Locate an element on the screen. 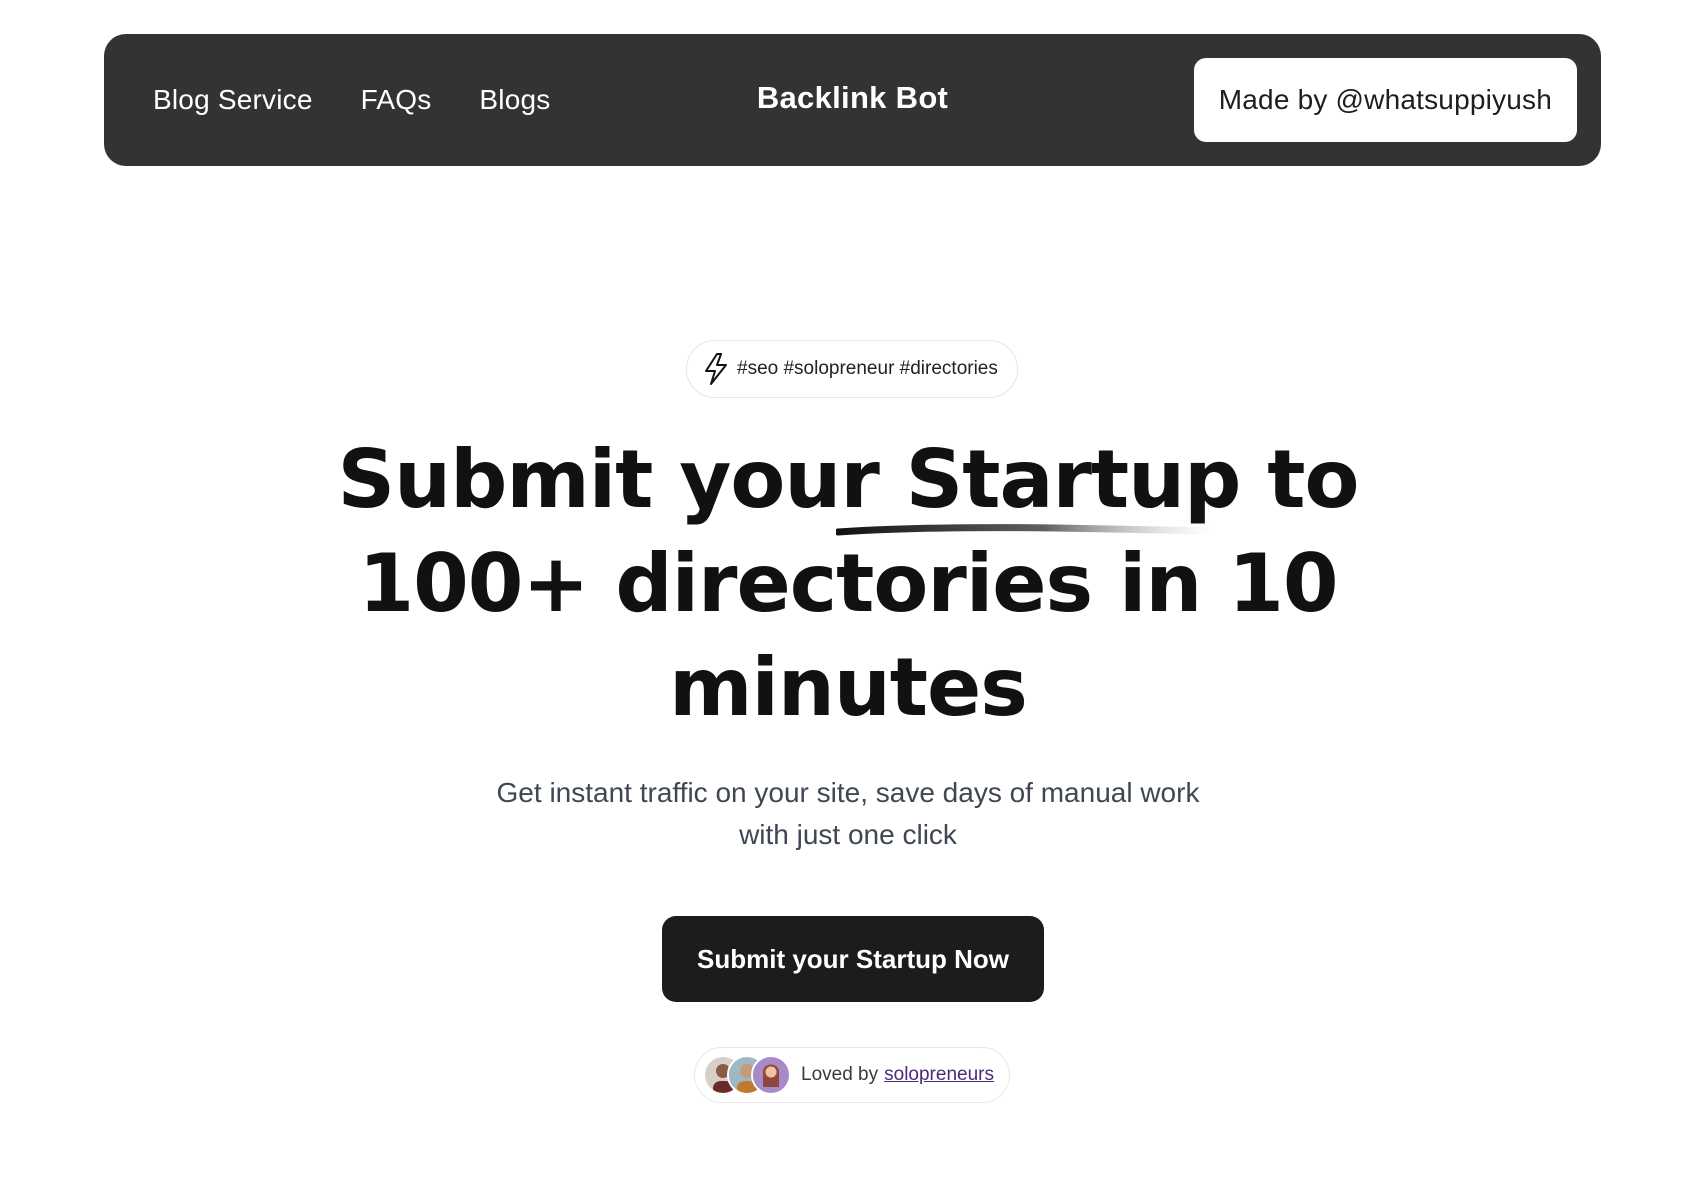 The image size is (1696, 1185). tags-text: #seo #solopreneur #directories is located at coordinates (867, 368).